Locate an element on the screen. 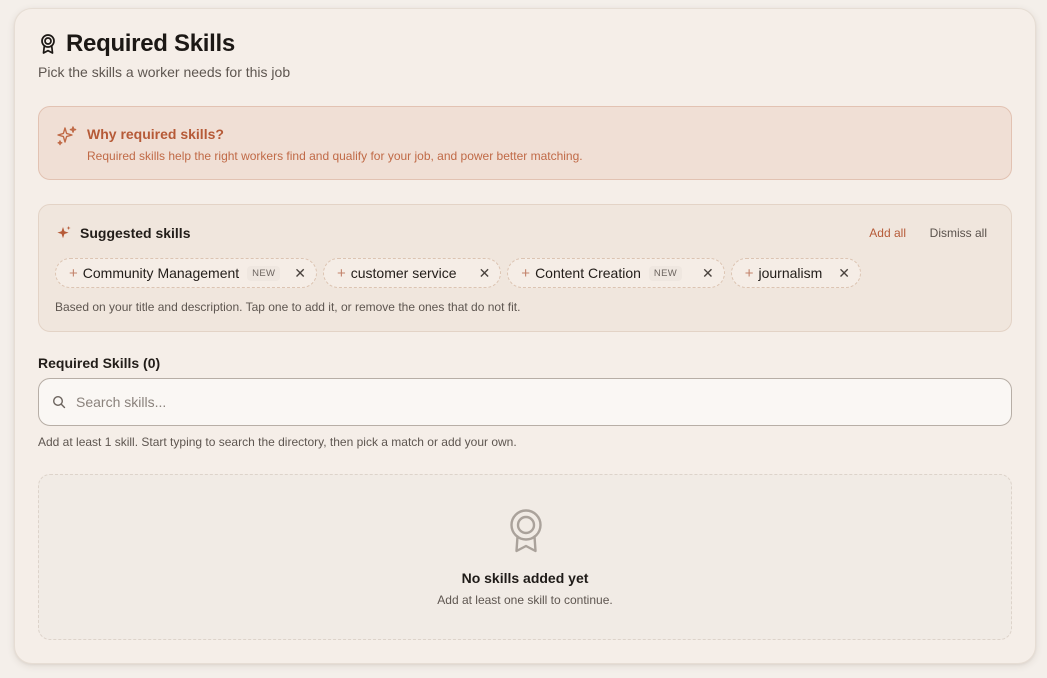  required-skills-label: Required Skills (0) is located at coordinates (99, 363).